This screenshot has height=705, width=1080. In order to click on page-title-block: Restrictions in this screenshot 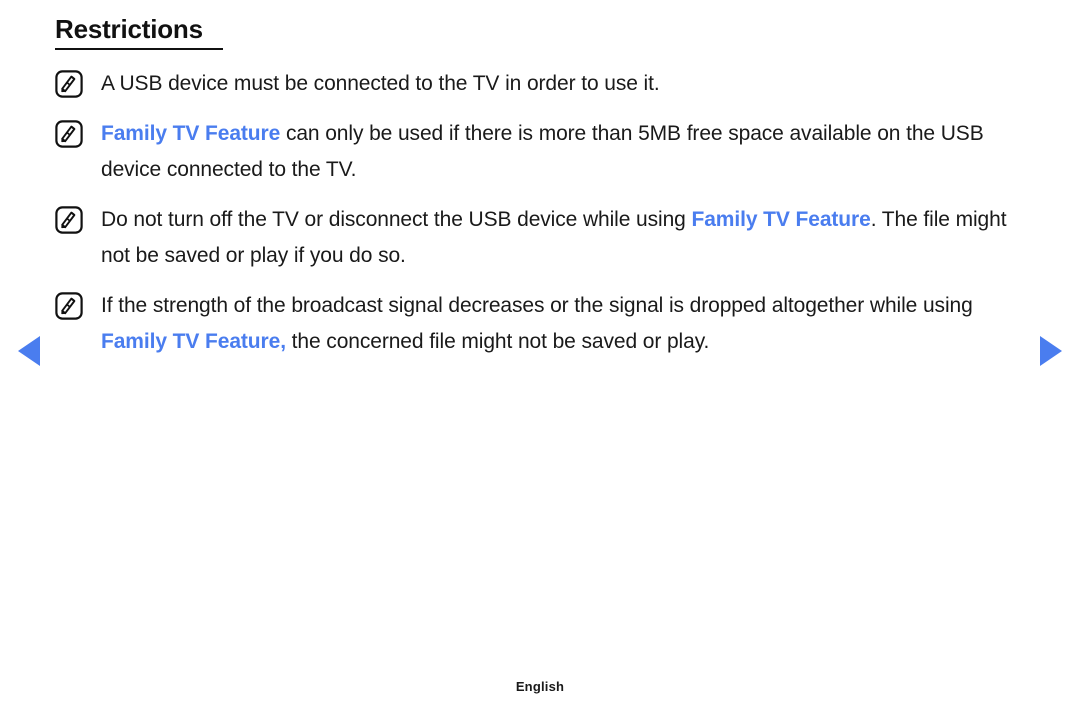, I will do `click(139, 32)`.